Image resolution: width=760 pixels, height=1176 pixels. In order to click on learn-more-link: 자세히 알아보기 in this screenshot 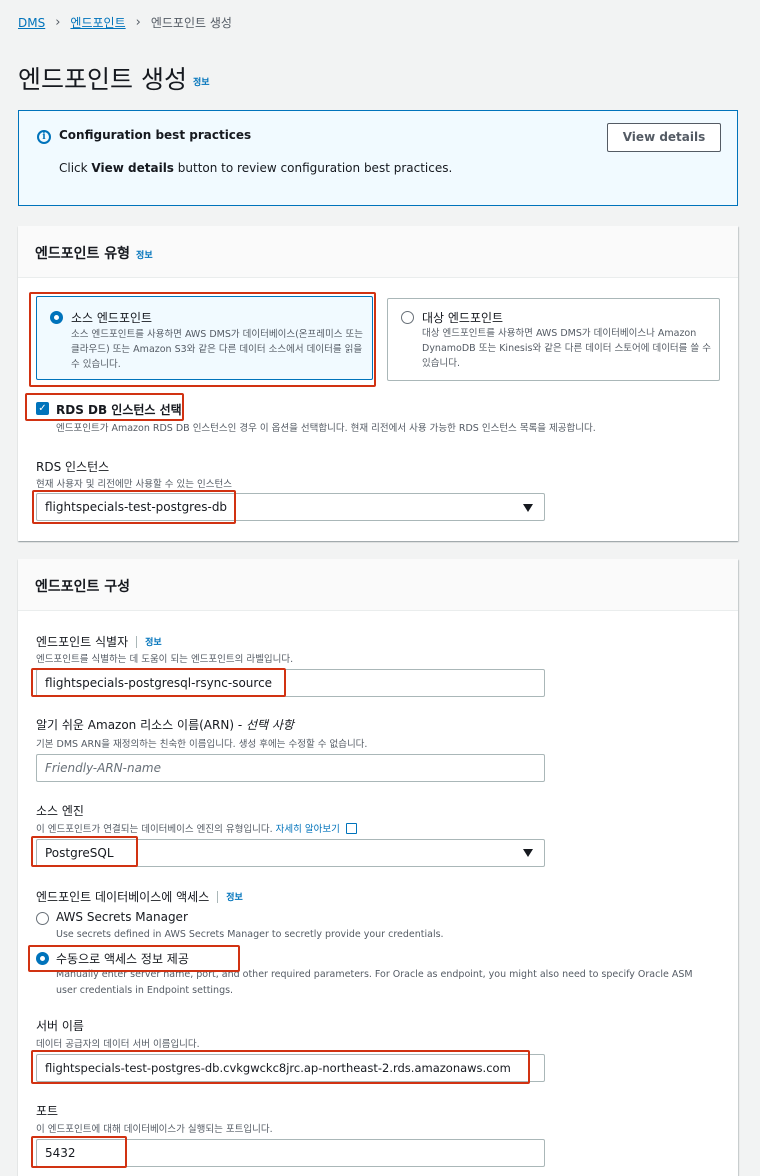, I will do `click(308, 828)`.